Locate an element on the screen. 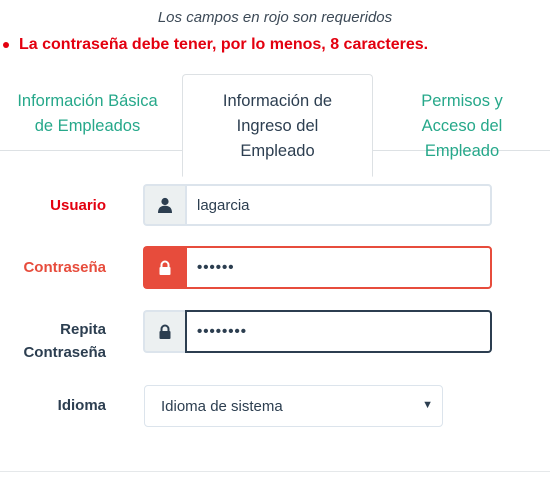 This screenshot has width=550, height=479. usuario-label: Usuario is located at coordinates (78, 205).